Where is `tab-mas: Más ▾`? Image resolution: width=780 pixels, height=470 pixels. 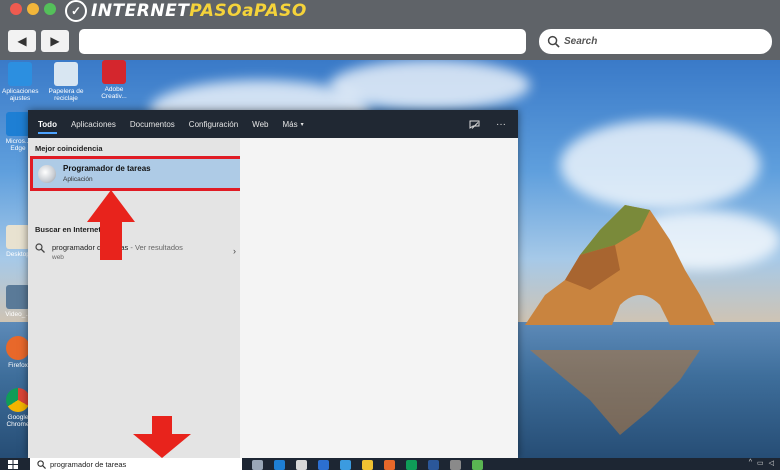
tab-mas: Más ▾ is located at coordinates (292, 124).